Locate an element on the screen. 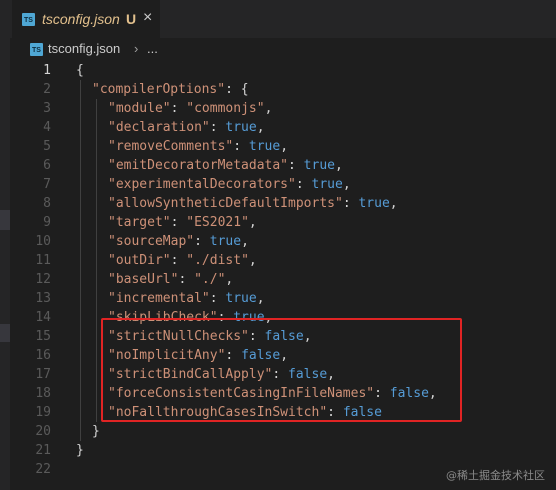  line-number: 8 is located at coordinates (47, 203).